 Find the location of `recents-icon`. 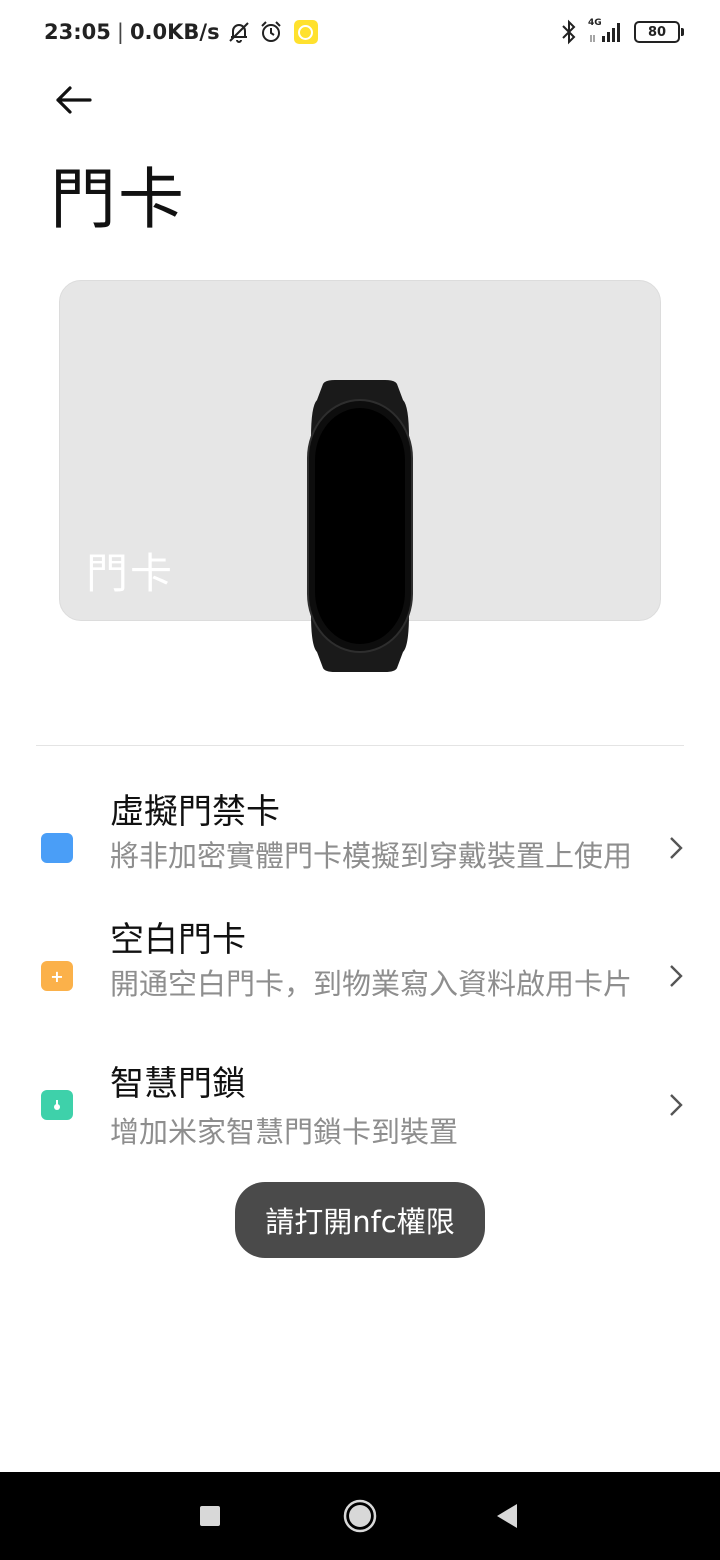

recents-icon is located at coordinates (210, 1516).